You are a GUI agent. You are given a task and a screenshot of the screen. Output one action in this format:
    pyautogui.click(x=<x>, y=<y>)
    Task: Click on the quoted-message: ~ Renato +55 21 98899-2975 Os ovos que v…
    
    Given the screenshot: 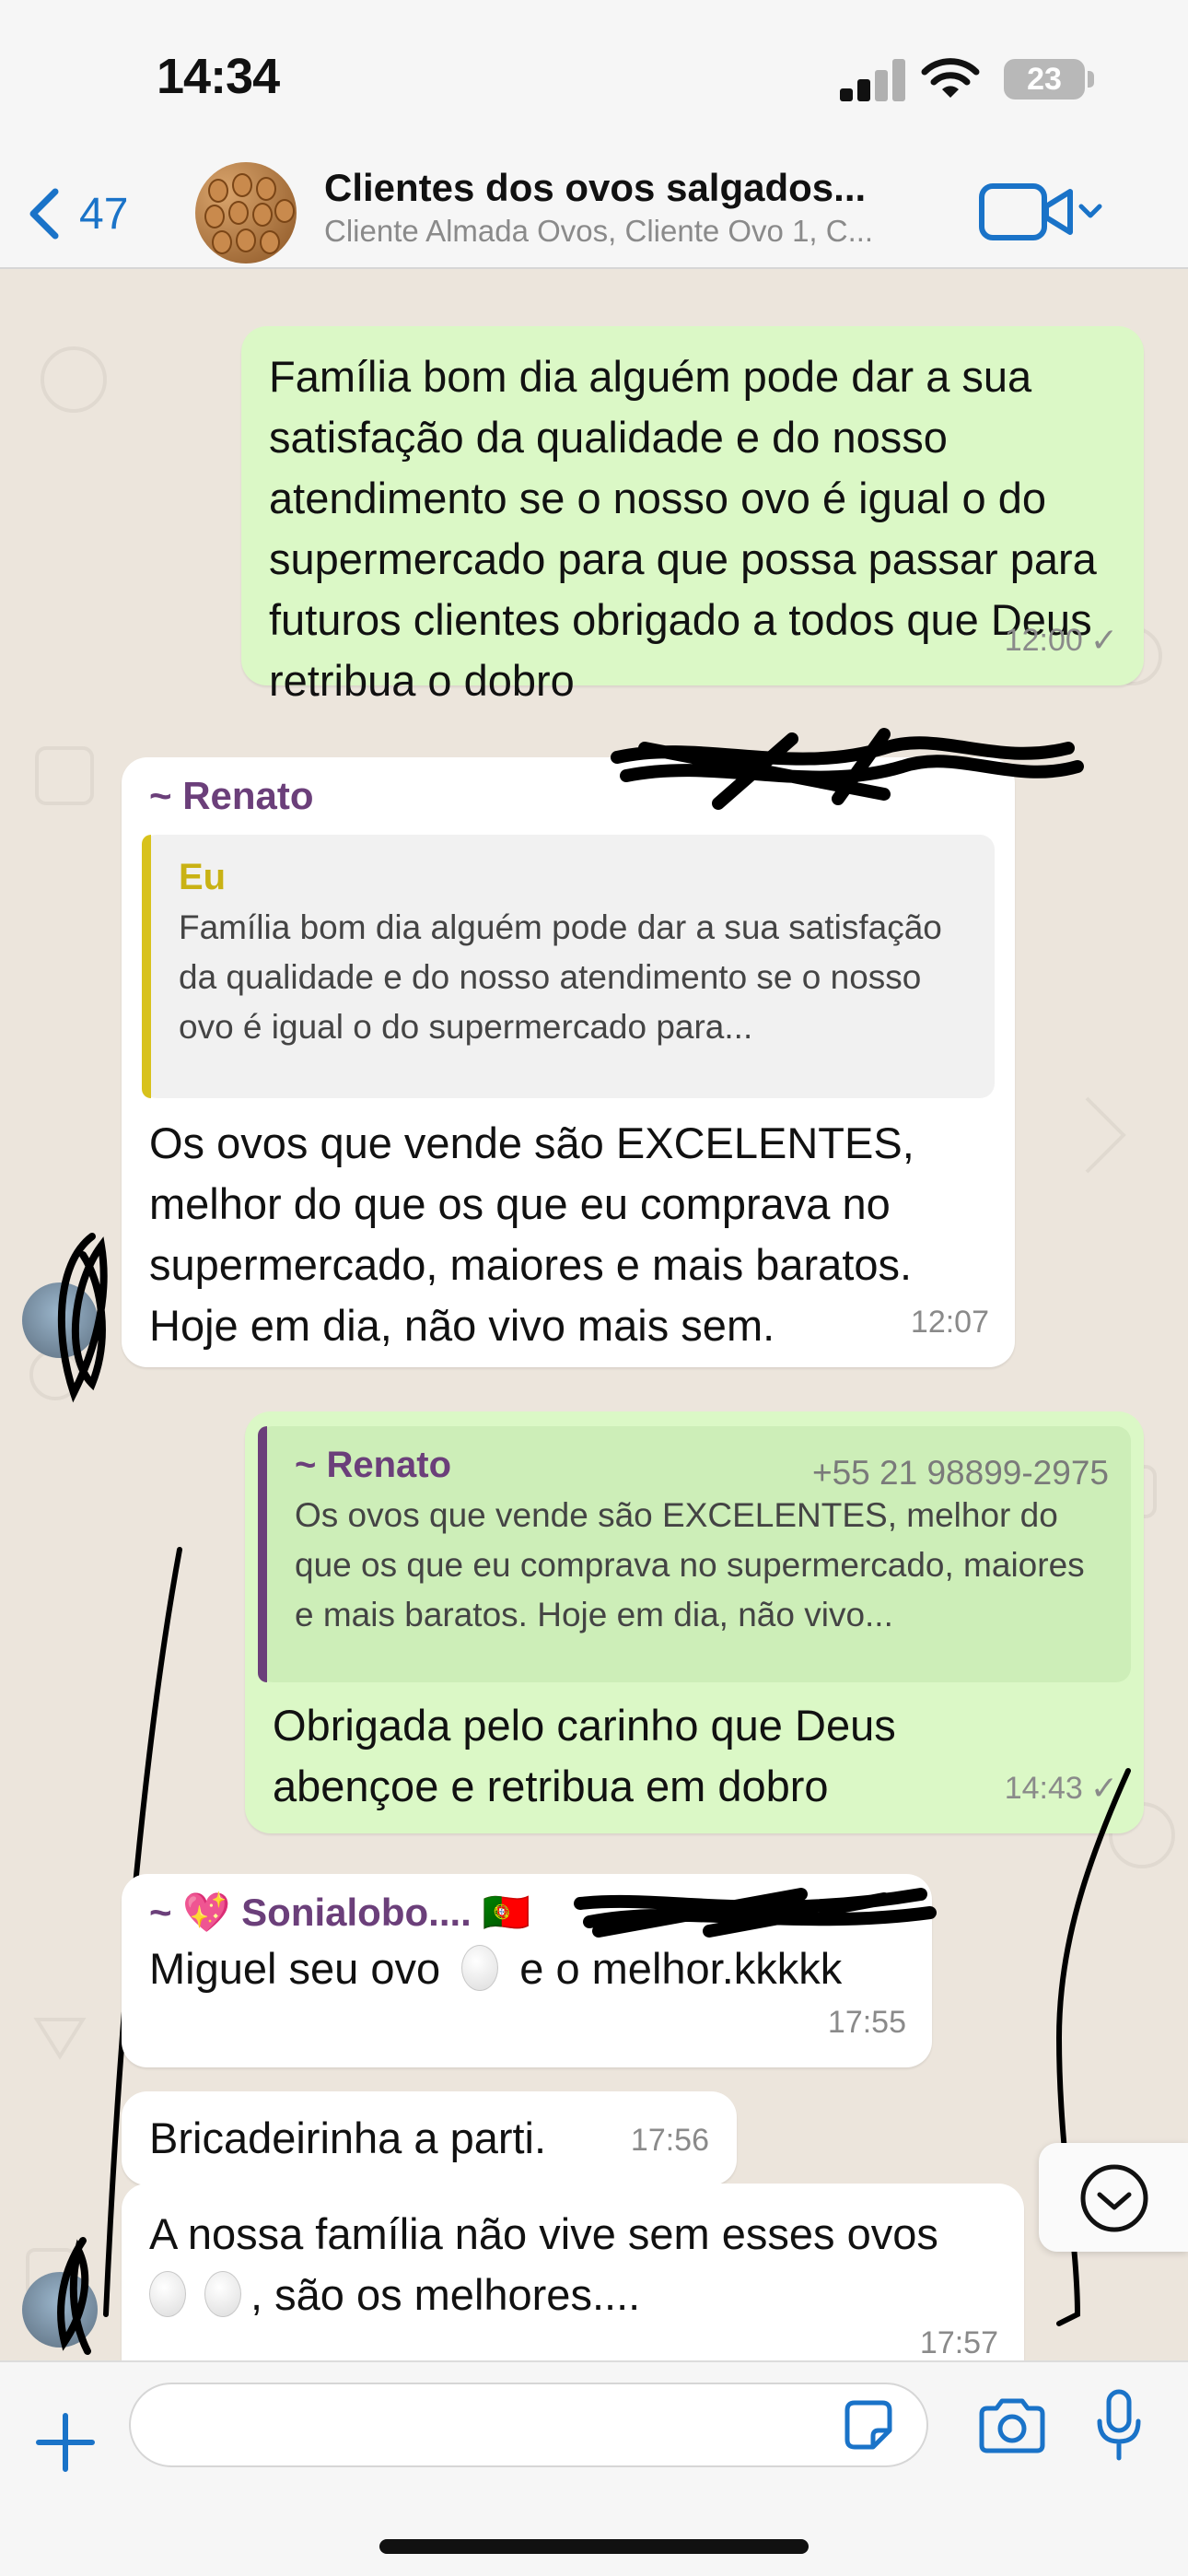 What is the action you would take?
    pyautogui.click(x=694, y=1554)
    